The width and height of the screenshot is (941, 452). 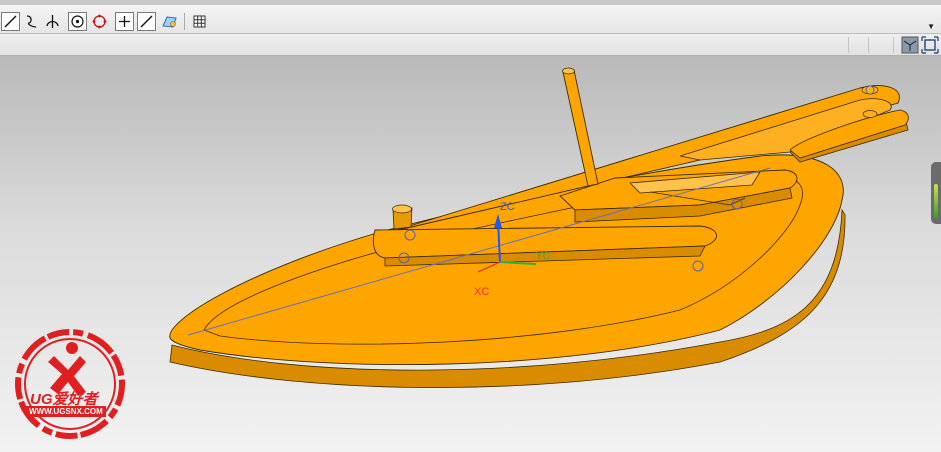 I want to click on arc-icon, so click(x=31, y=21).